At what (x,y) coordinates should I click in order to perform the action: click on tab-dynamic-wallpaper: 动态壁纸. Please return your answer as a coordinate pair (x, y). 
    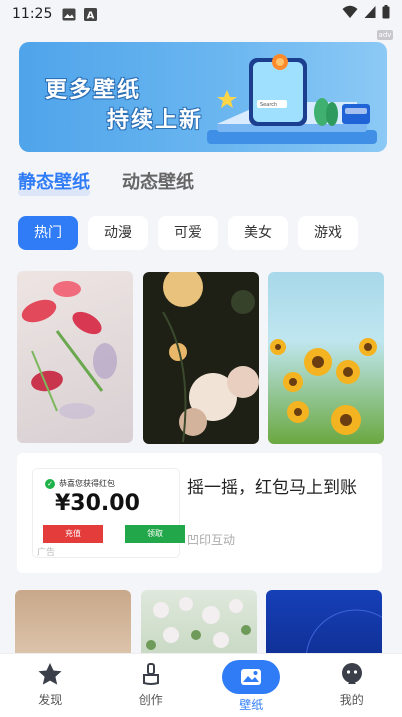
    Looking at the image, I should click on (158, 181).